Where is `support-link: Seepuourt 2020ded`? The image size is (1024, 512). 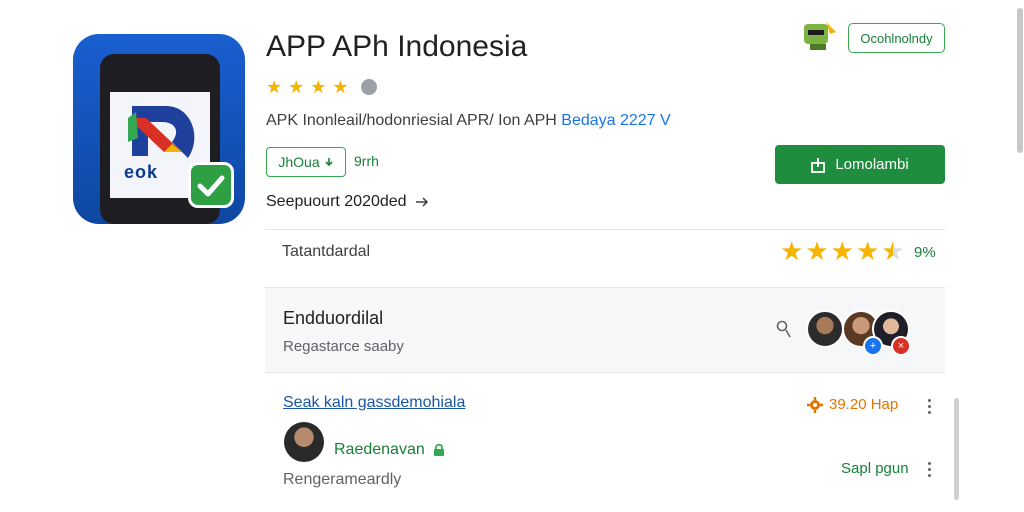
support-link: Seepuourt 2020ded is located at coordinates (347, 202).